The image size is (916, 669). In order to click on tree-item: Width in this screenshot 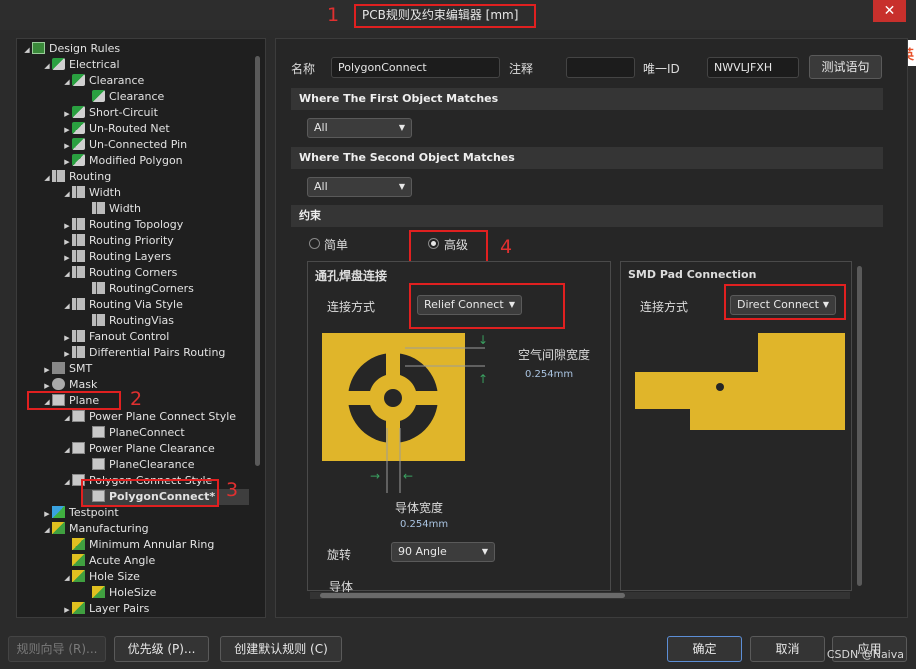, I will do `click(111, 209)`.